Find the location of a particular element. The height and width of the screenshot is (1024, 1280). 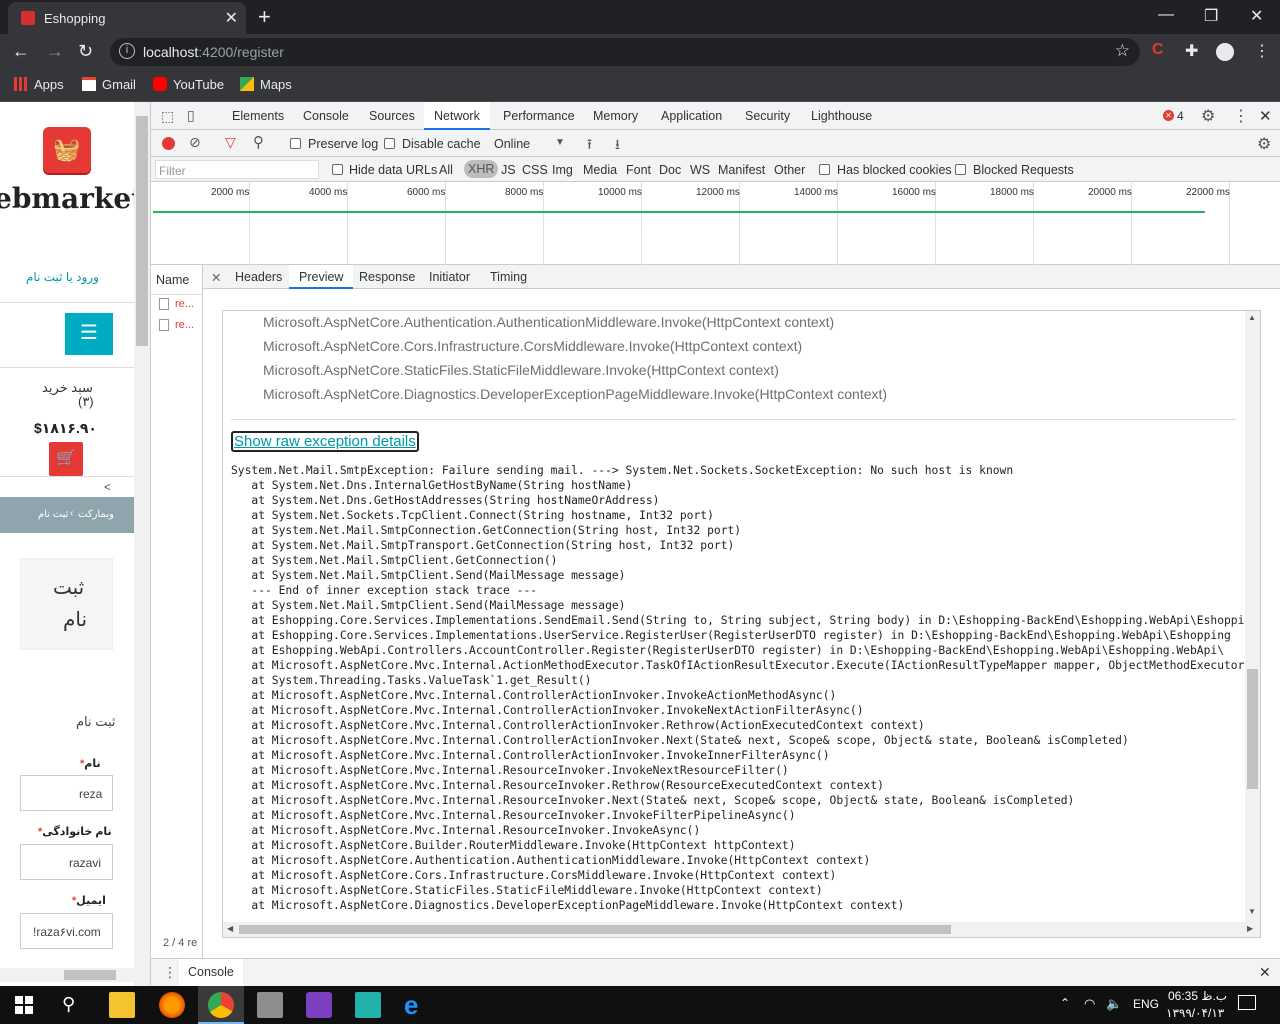

page-horizontal-scrollbar is located at coordinates (67, 975).